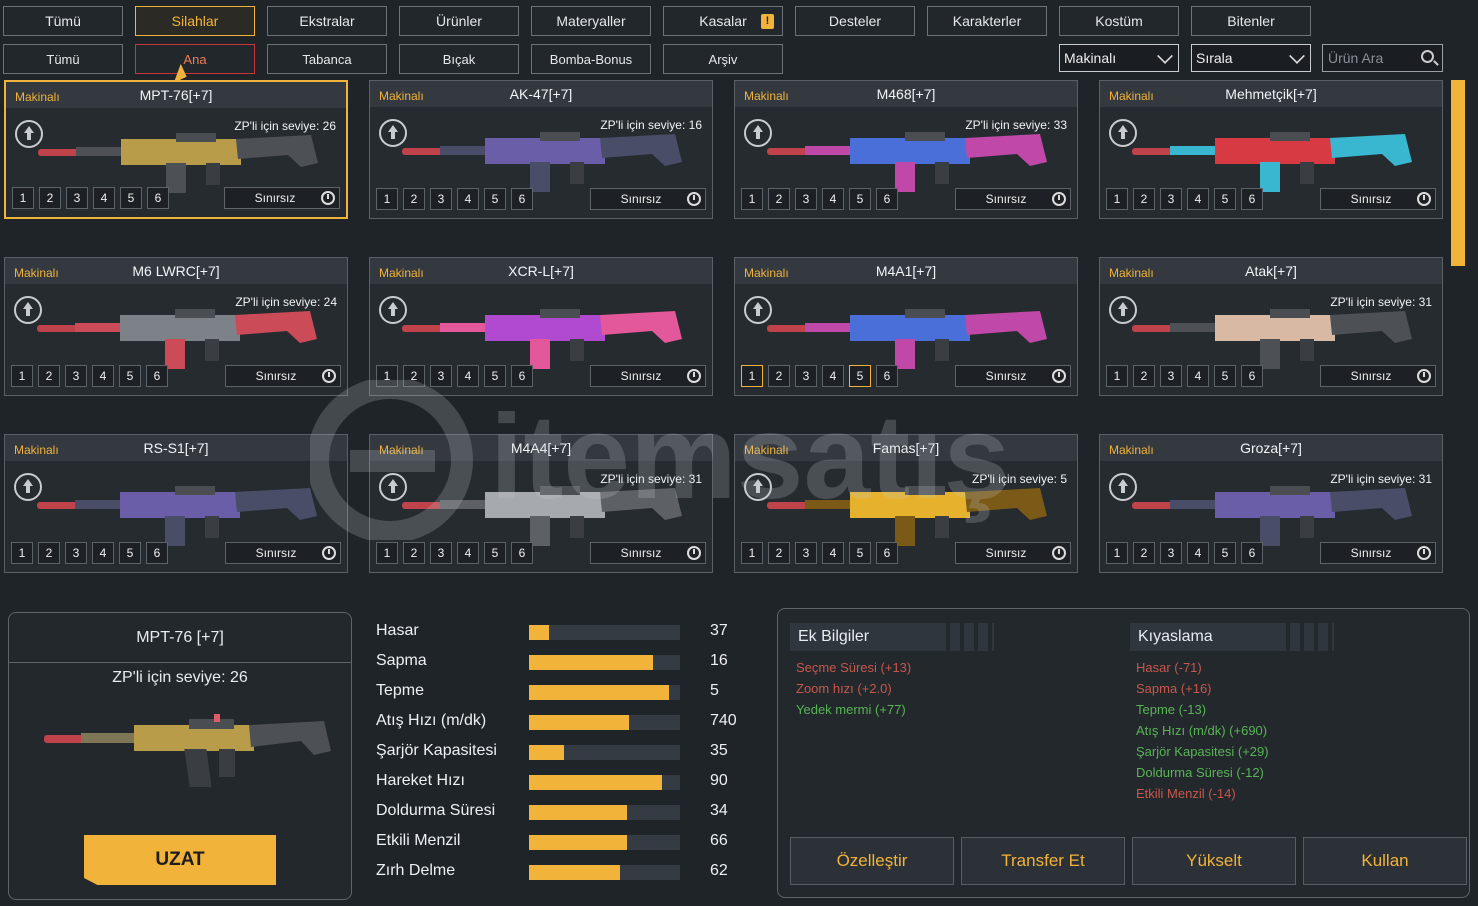 The width and height of the screenshot is (1478, 906). I want to click on transfer-button: Transfer Et, so click(1043, 861).